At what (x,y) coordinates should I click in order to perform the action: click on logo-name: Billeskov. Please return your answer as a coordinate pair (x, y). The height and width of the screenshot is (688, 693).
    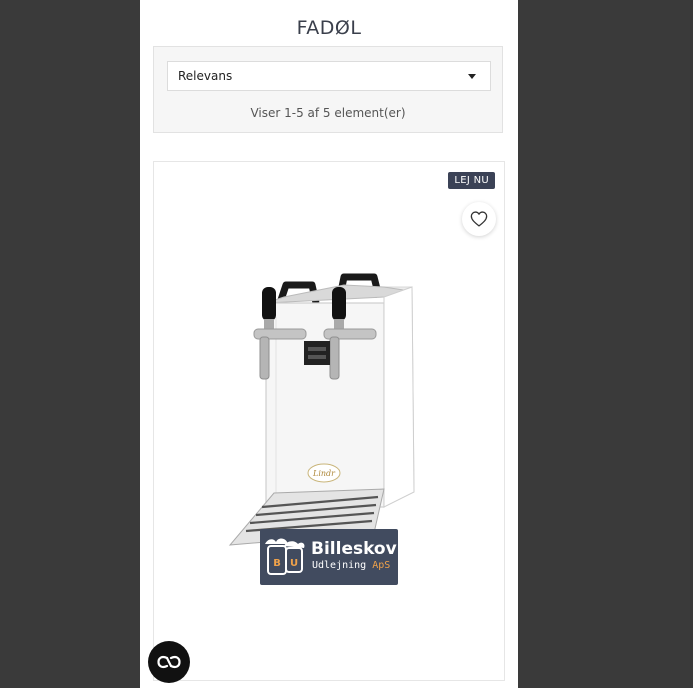
    Looking at the image, I should click on (354, 549).